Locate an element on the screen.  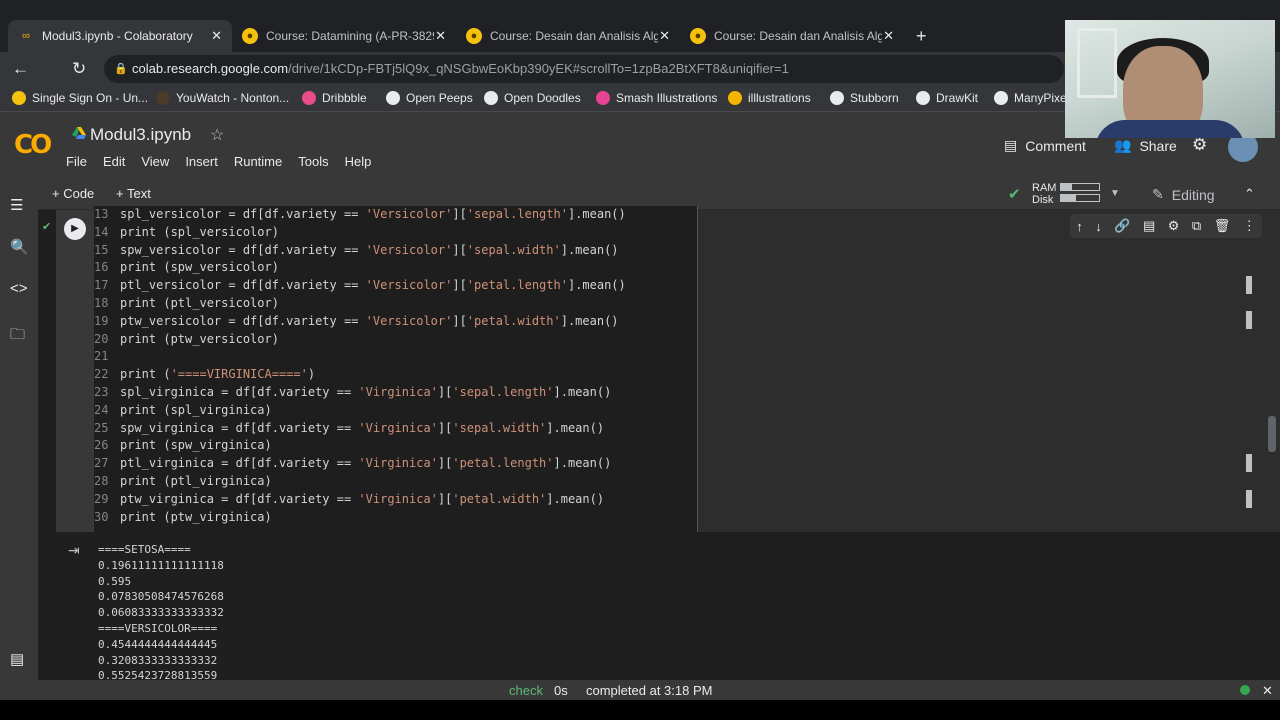
bookmark-item: Open Doodles is located at coordinates (532, 98).